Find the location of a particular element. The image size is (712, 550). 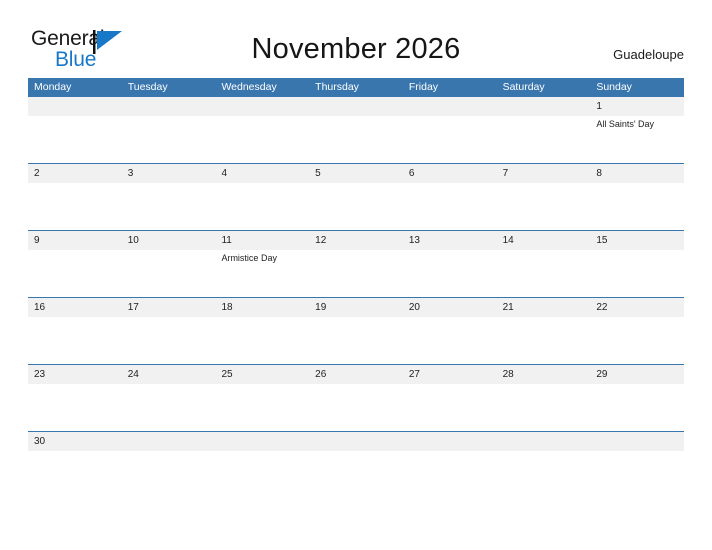

week-day-number-band: 23 24 25 26 27 28 29 is located at coordinates (356, 374).